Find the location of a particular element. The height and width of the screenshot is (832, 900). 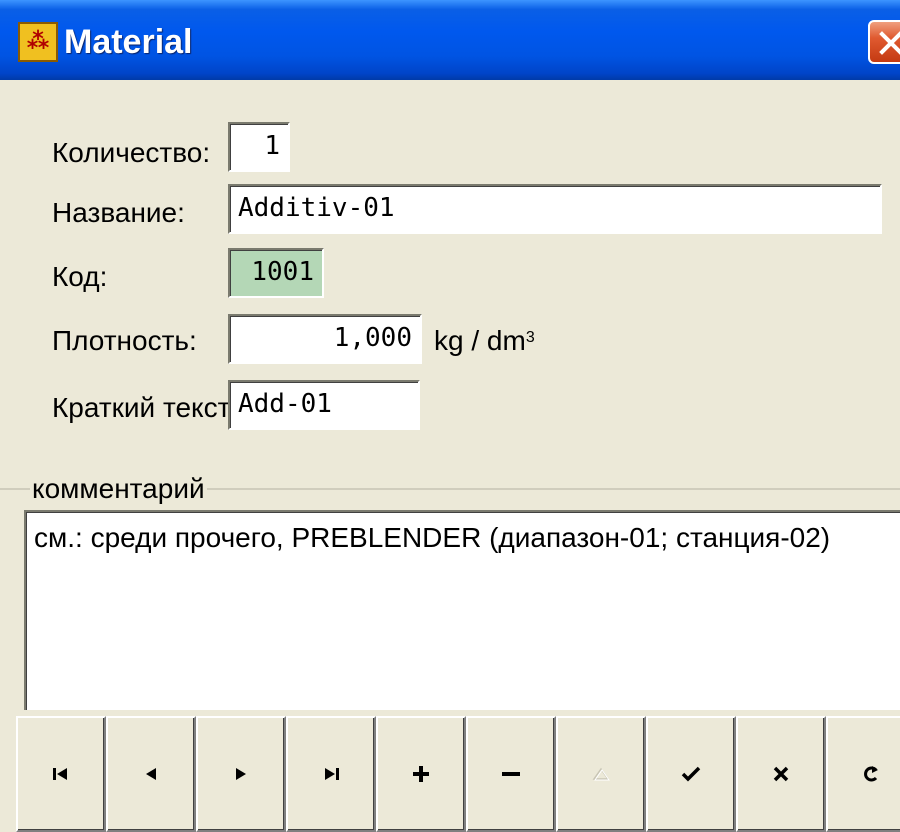

refresh-button is located at coordinates (863, 774).